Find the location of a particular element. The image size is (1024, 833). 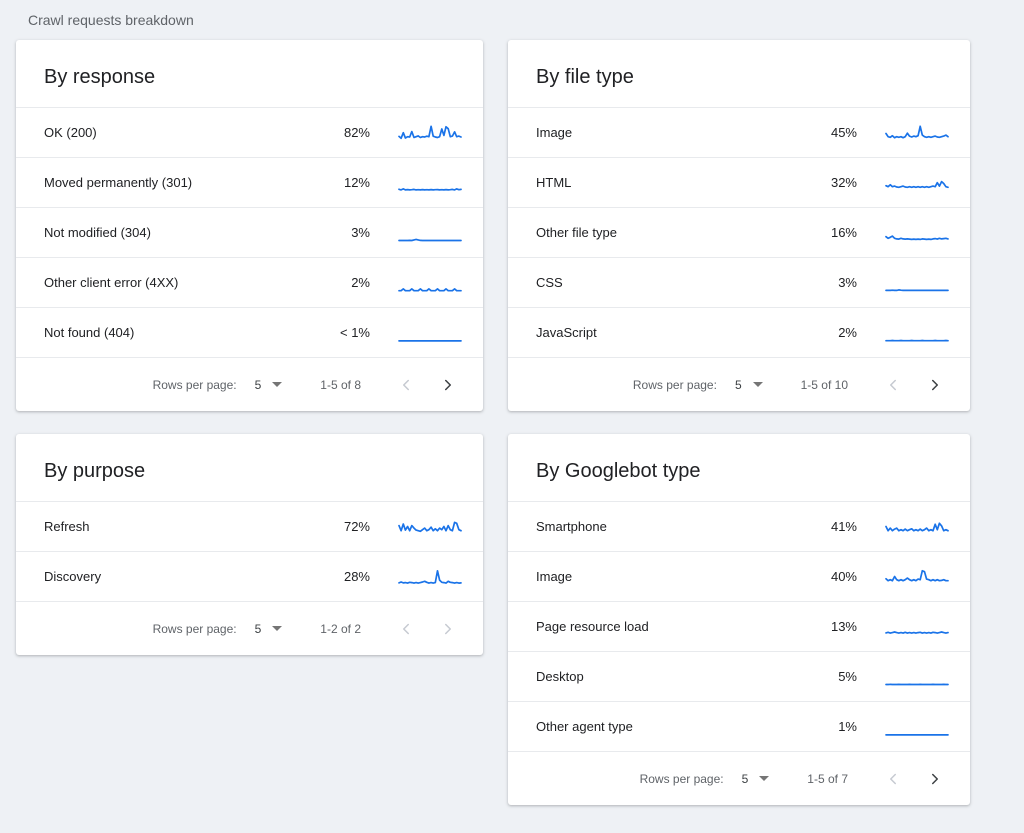

pagination-range: 1-5 of 10 is located at coordinates (824, 384).